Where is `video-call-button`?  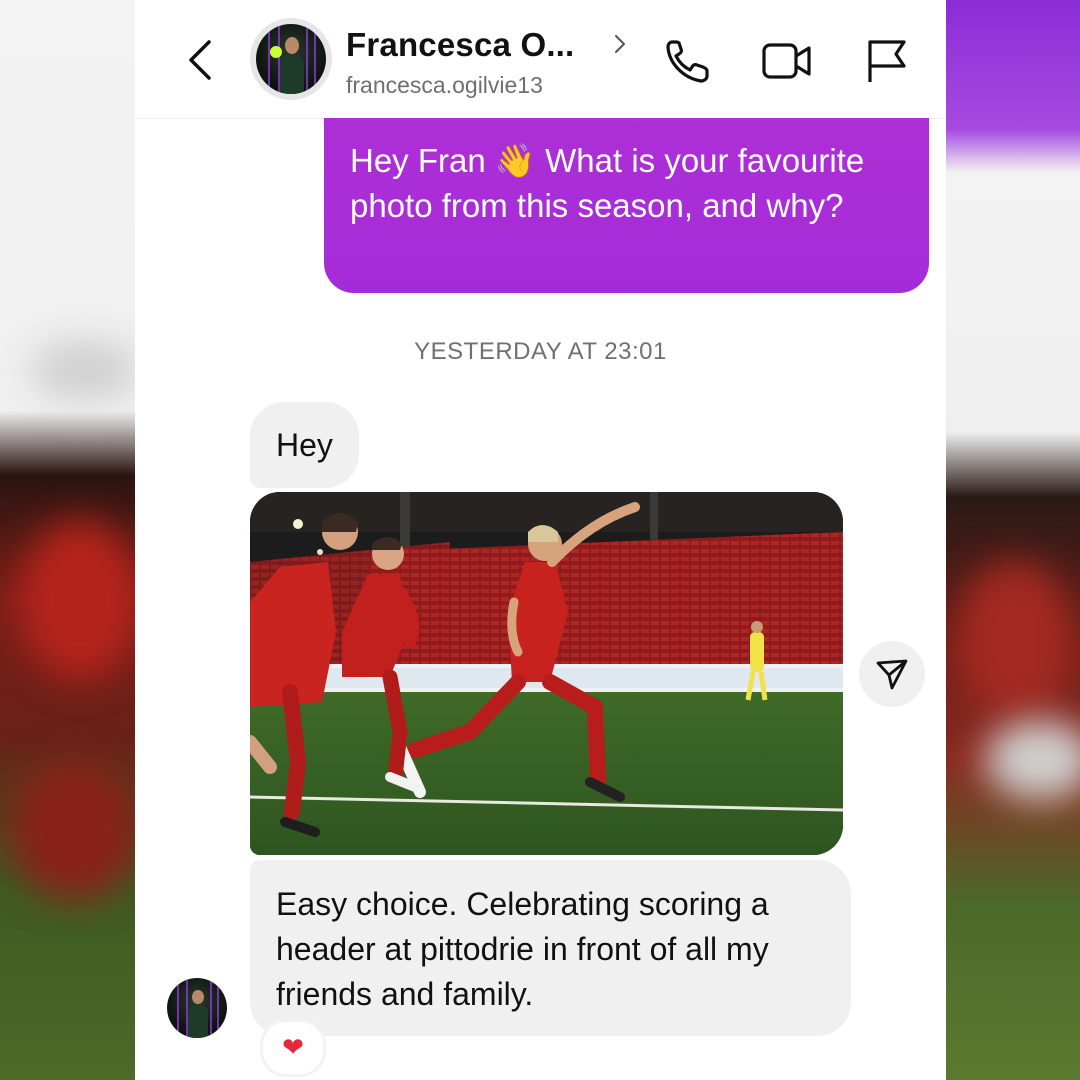 video-call-button is located at coordinates (787, 61).